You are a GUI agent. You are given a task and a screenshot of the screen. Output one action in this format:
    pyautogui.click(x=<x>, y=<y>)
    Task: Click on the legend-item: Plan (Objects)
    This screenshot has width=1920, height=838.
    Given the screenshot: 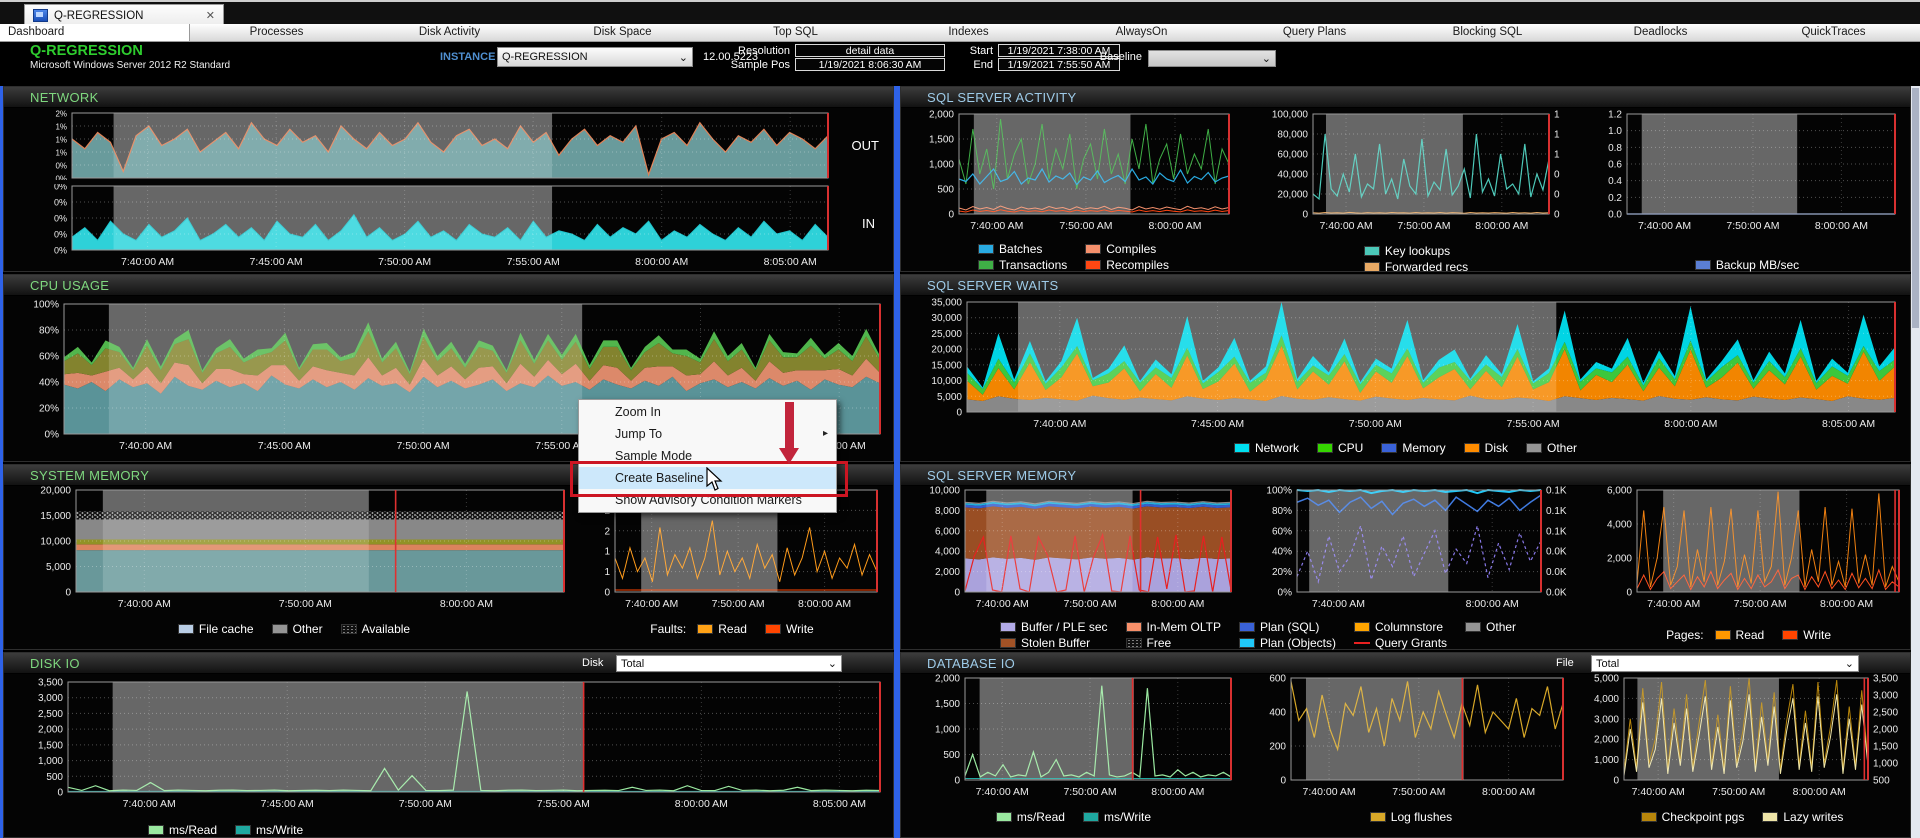 What is the action you would take?
    pyautogui.click(x=1287, y=643)
    